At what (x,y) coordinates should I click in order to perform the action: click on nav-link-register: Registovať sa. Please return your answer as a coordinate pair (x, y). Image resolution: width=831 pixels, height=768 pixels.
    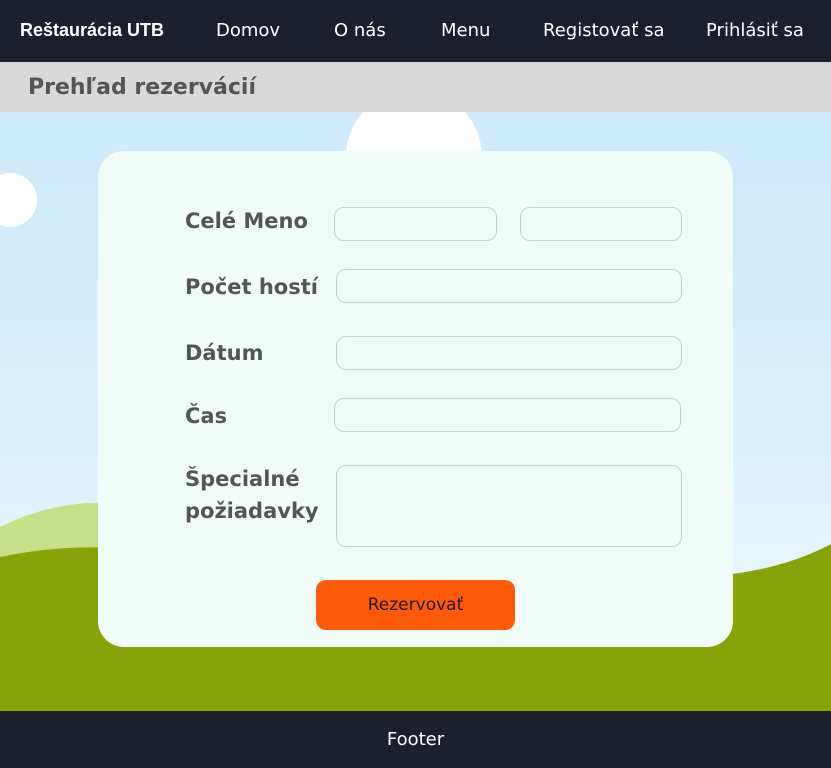
    Looking at the image, I should click on (604, 30).